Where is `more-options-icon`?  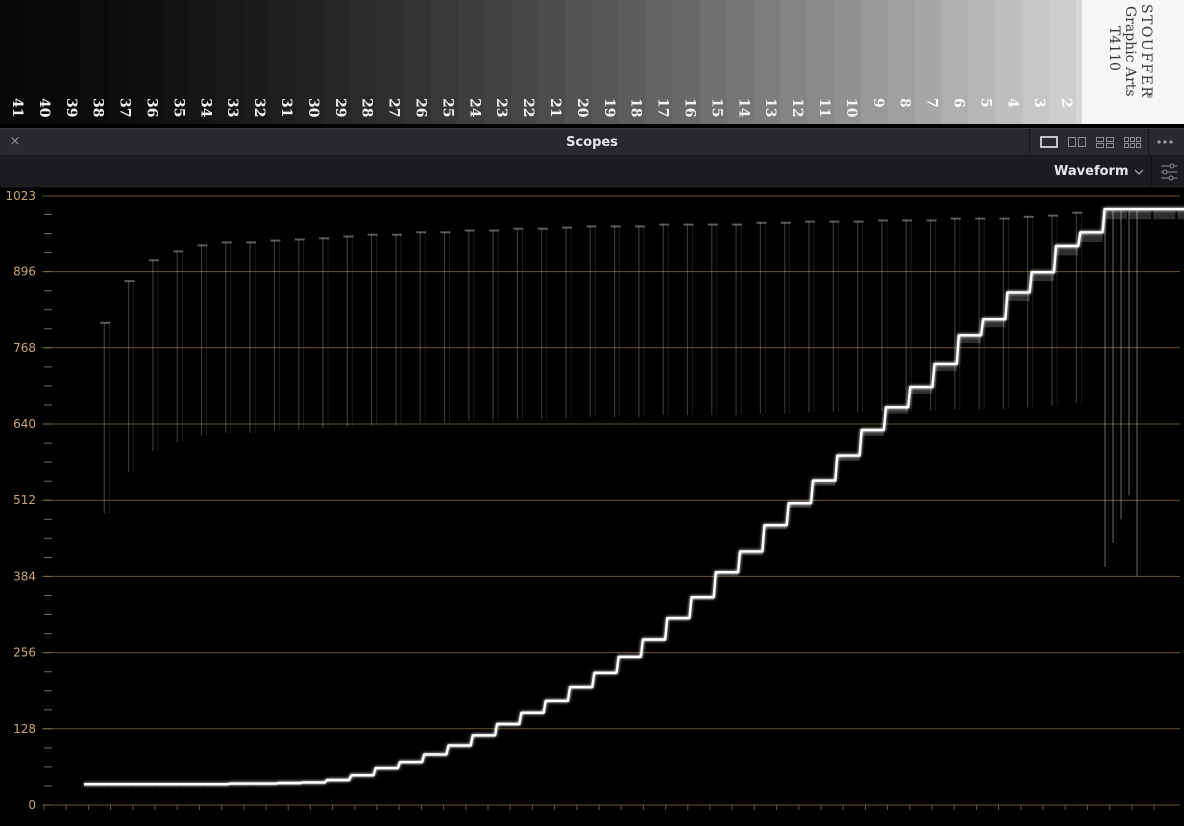
more-options-icon is located at coordinates (1165, 142).